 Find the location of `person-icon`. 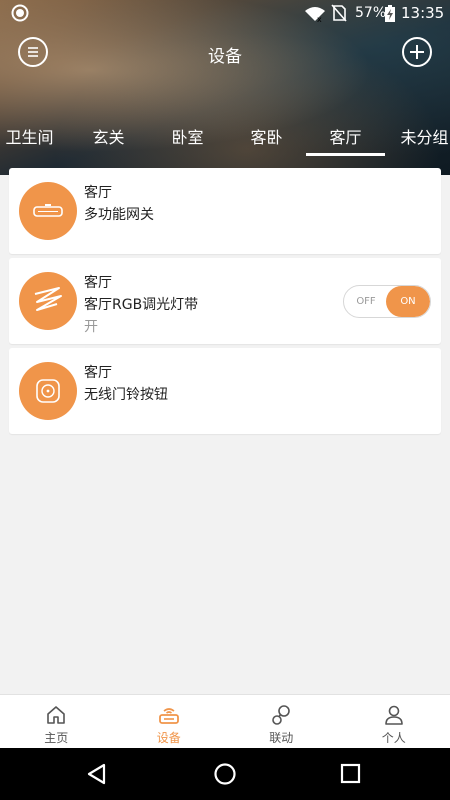

person-icon is located at coordinates (393, 715).